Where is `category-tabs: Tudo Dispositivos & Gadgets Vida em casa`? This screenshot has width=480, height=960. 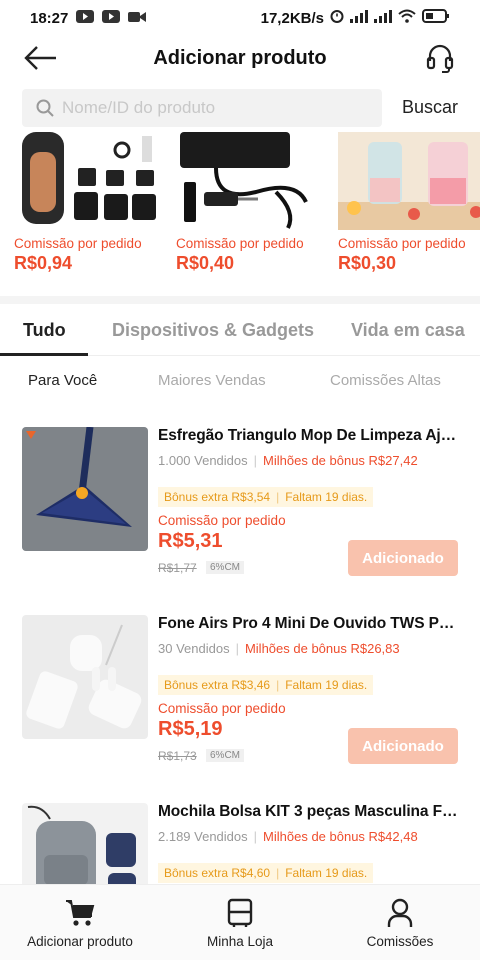 category-tabs: Tudo Dispositivos & Gadgets Vida em casa is located at coordinates (240, 331).